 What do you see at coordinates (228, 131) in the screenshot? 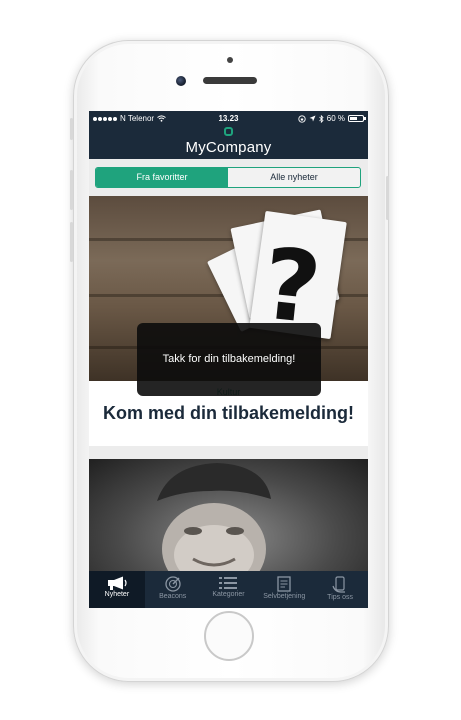
I see `app-logo-icon` at bounding box center [228, 131].